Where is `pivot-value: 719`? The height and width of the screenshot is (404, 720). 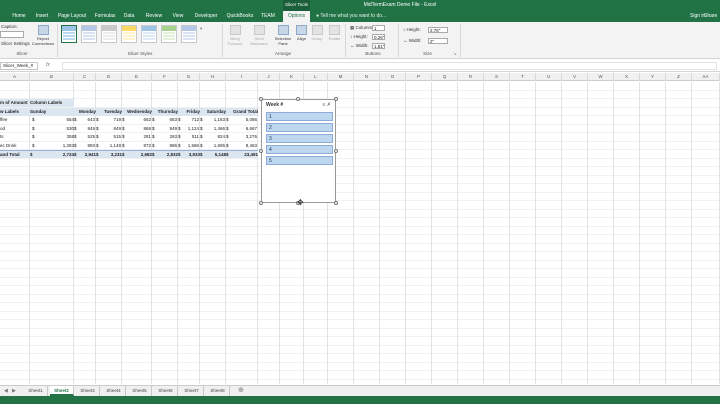 pivot-value: 719 is located at coordinates (111, 120).